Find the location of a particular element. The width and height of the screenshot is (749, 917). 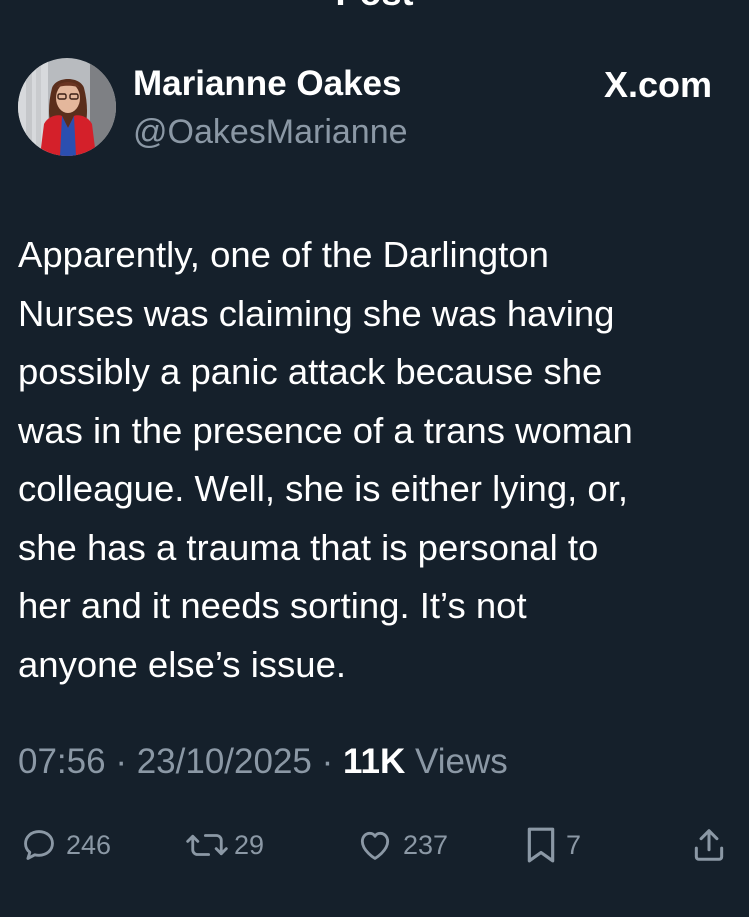

share-button is located at coordinates (709, 845).